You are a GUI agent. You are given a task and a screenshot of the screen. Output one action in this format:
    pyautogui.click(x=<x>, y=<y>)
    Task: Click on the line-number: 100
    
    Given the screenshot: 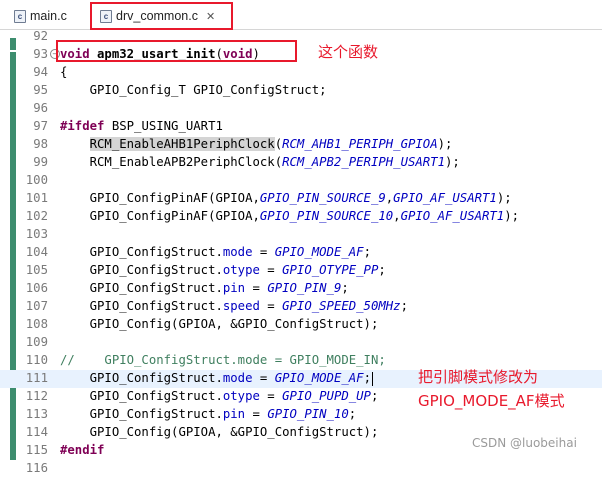 What is the action you would take?
    pyautogui.click(x=36, y=180)
    